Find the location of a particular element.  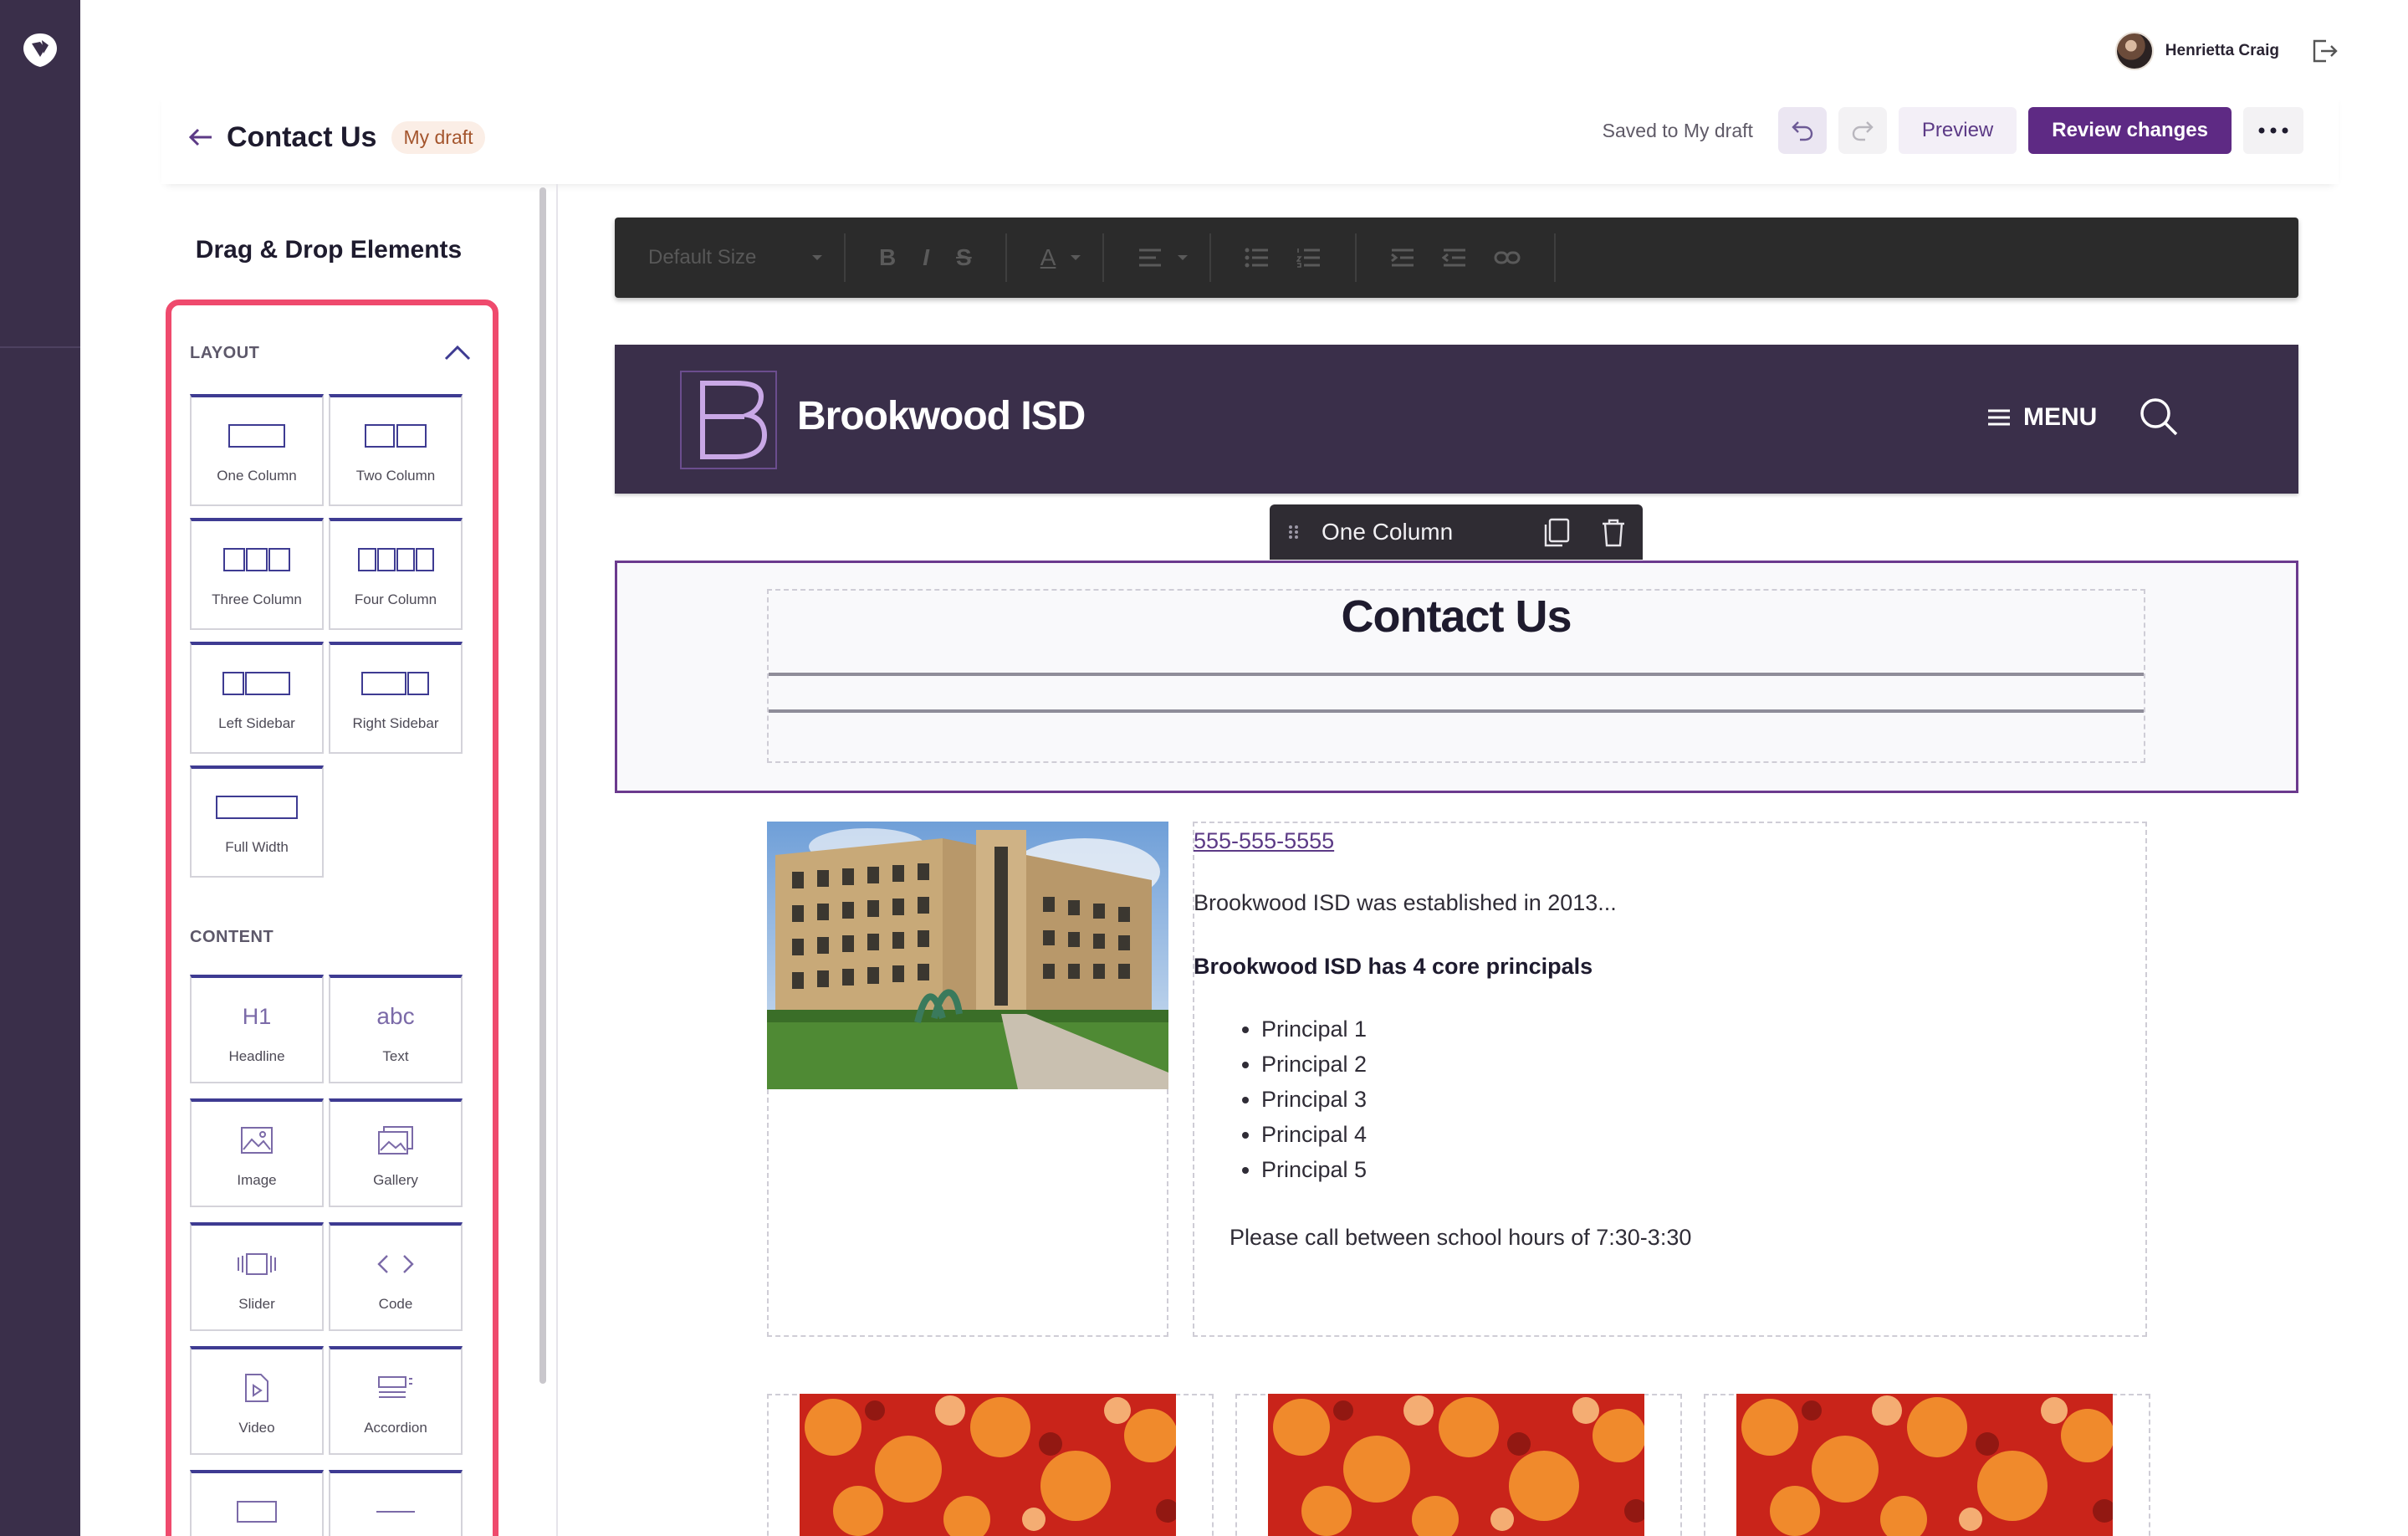

content-tile-headline: H1 Headline is located at coordinates (257, 1029).